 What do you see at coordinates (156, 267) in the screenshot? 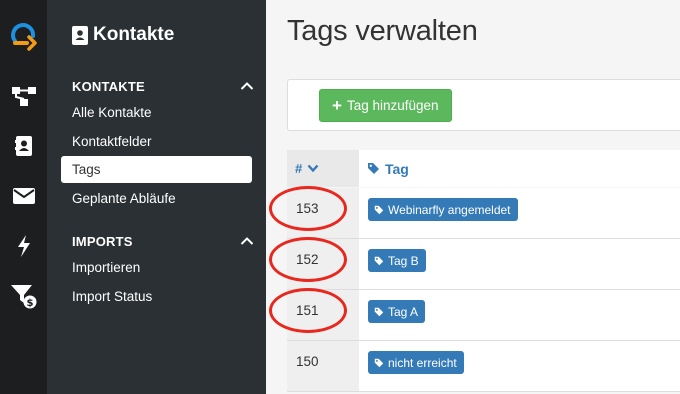
I see `sidebar-item-importieren: Importieren` at bounding box center [156, 267].